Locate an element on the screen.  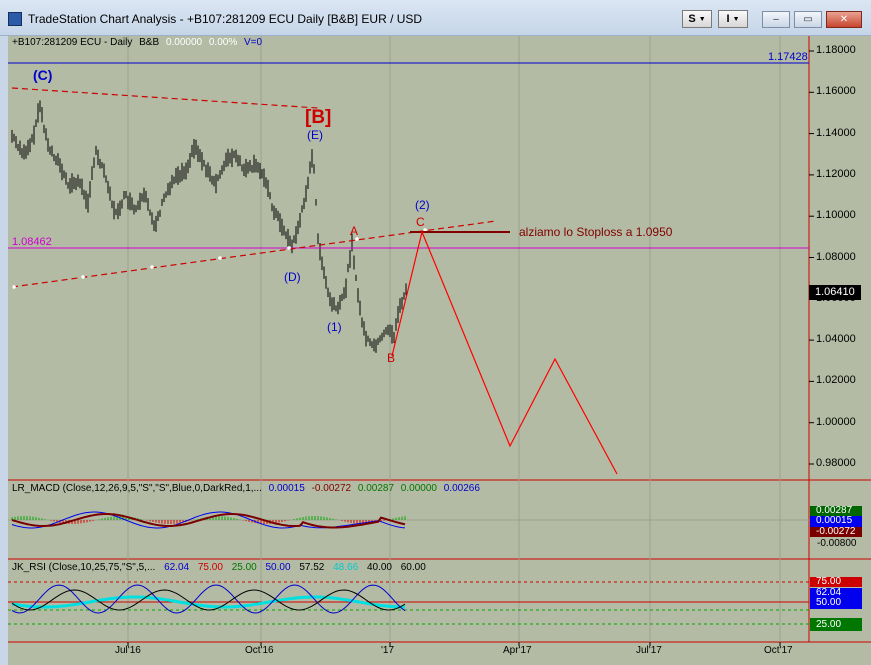
wave-label-c: (C) is located at coordinates (43, 75).